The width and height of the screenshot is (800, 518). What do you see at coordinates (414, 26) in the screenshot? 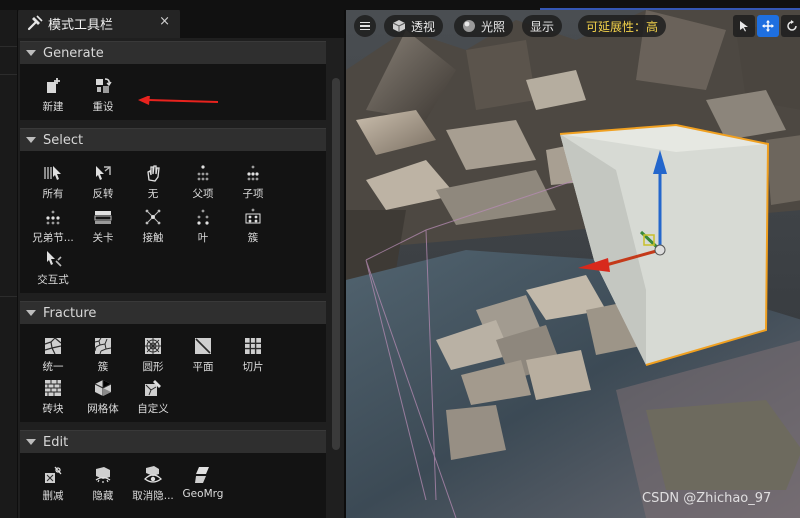
I see `perspective-button: 透视` at bounding box center [414, 26].